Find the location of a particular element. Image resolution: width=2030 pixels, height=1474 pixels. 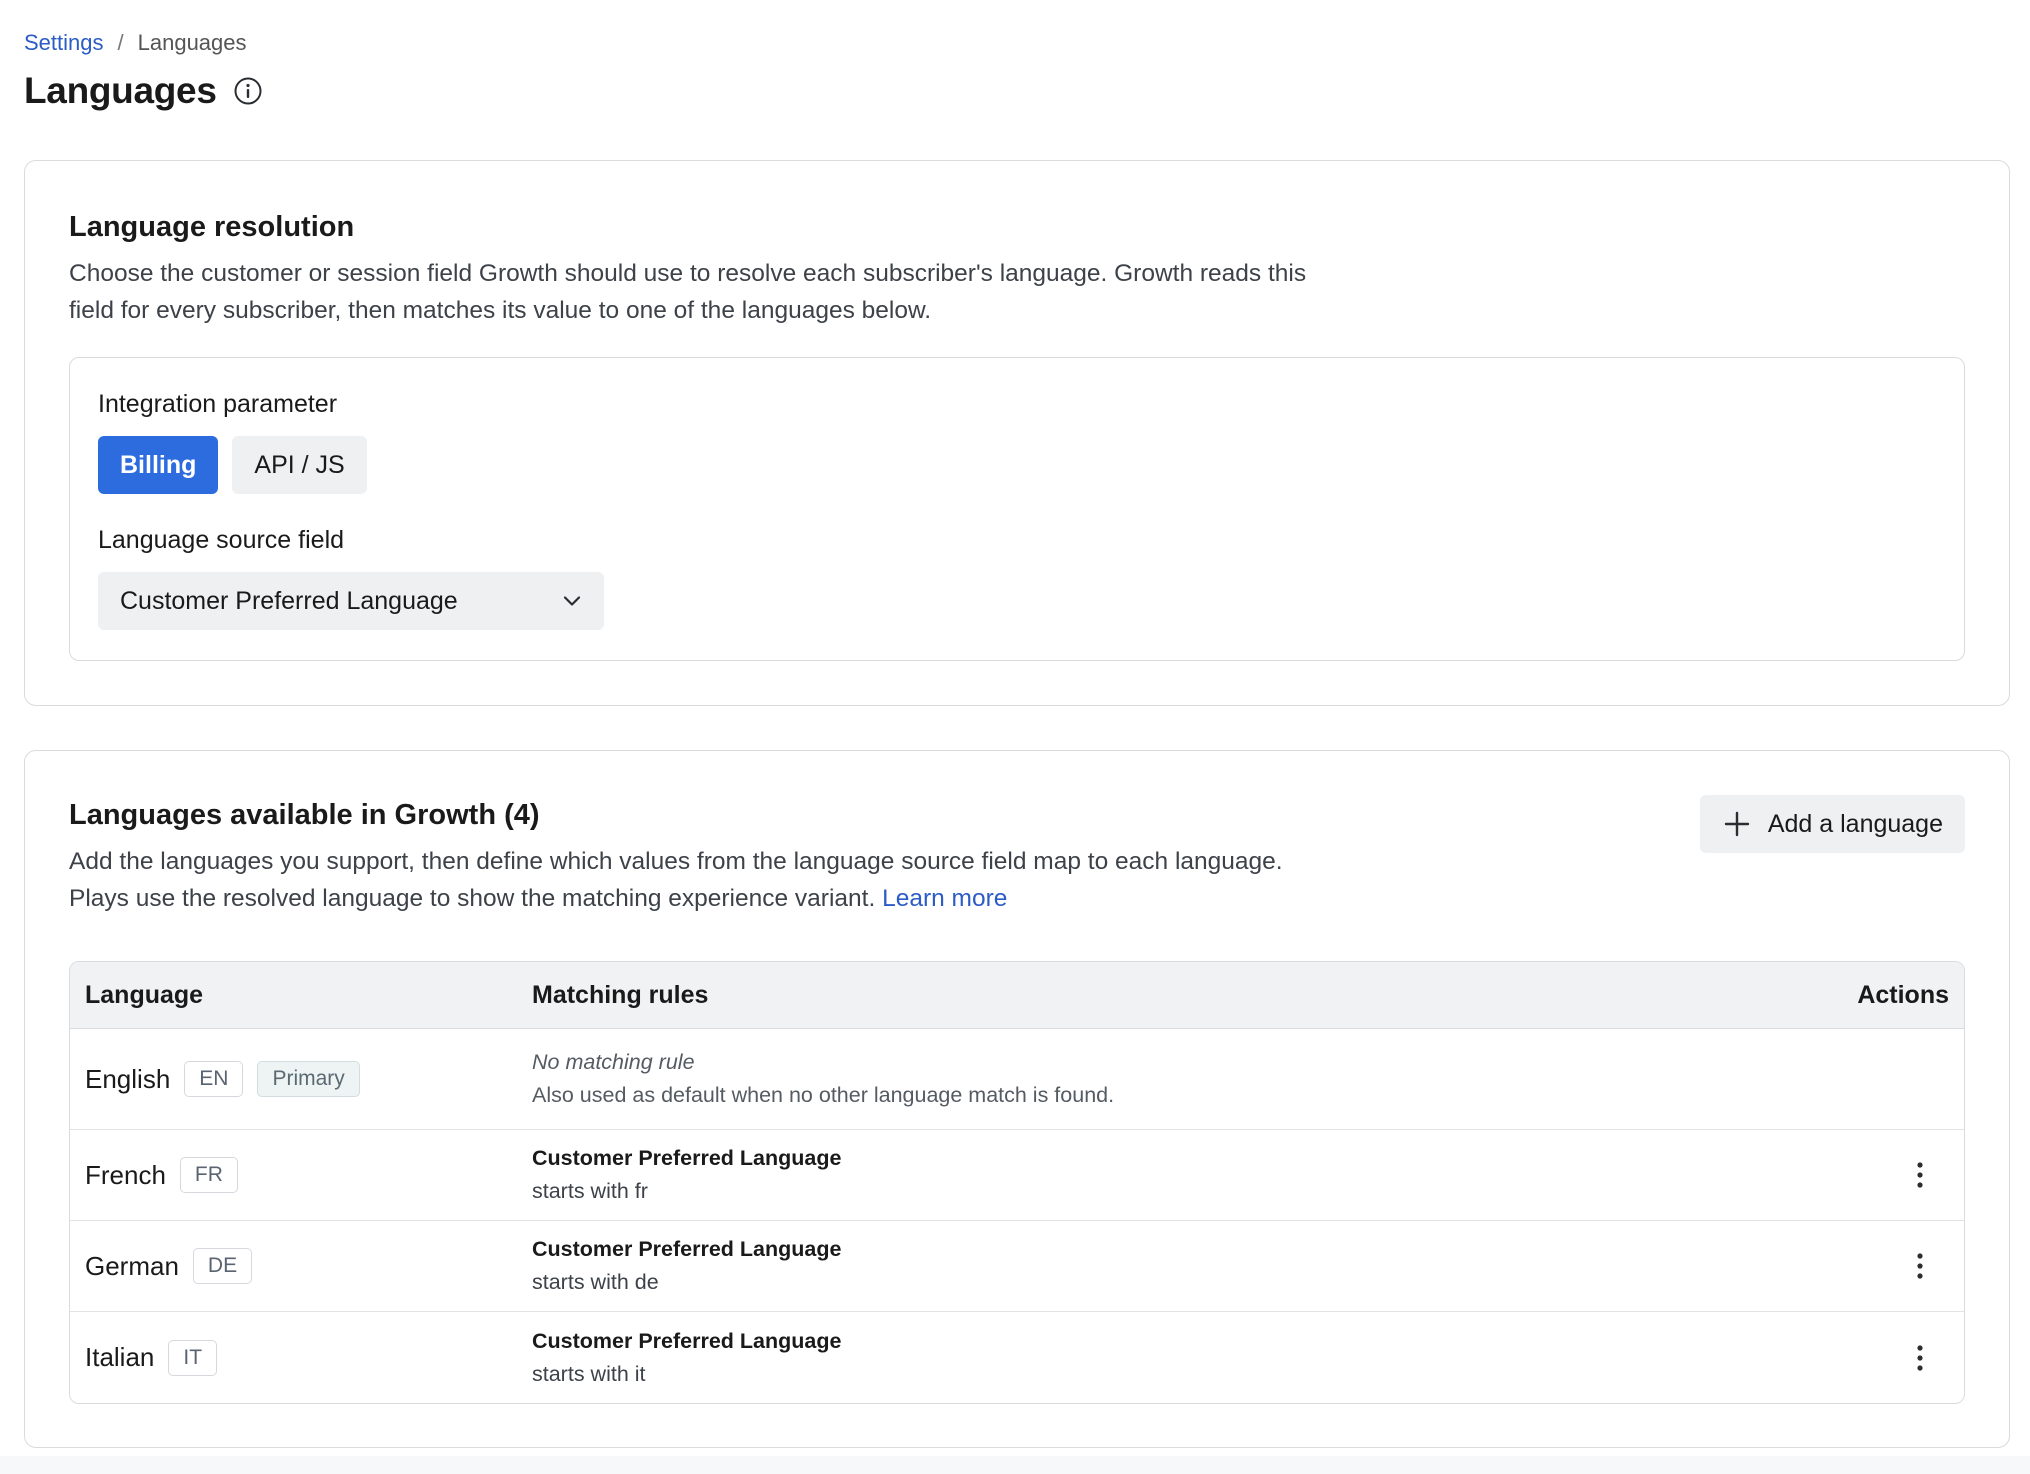

integration-parameter-toggle: Billing API / JS is located at coordinates (232, 465).